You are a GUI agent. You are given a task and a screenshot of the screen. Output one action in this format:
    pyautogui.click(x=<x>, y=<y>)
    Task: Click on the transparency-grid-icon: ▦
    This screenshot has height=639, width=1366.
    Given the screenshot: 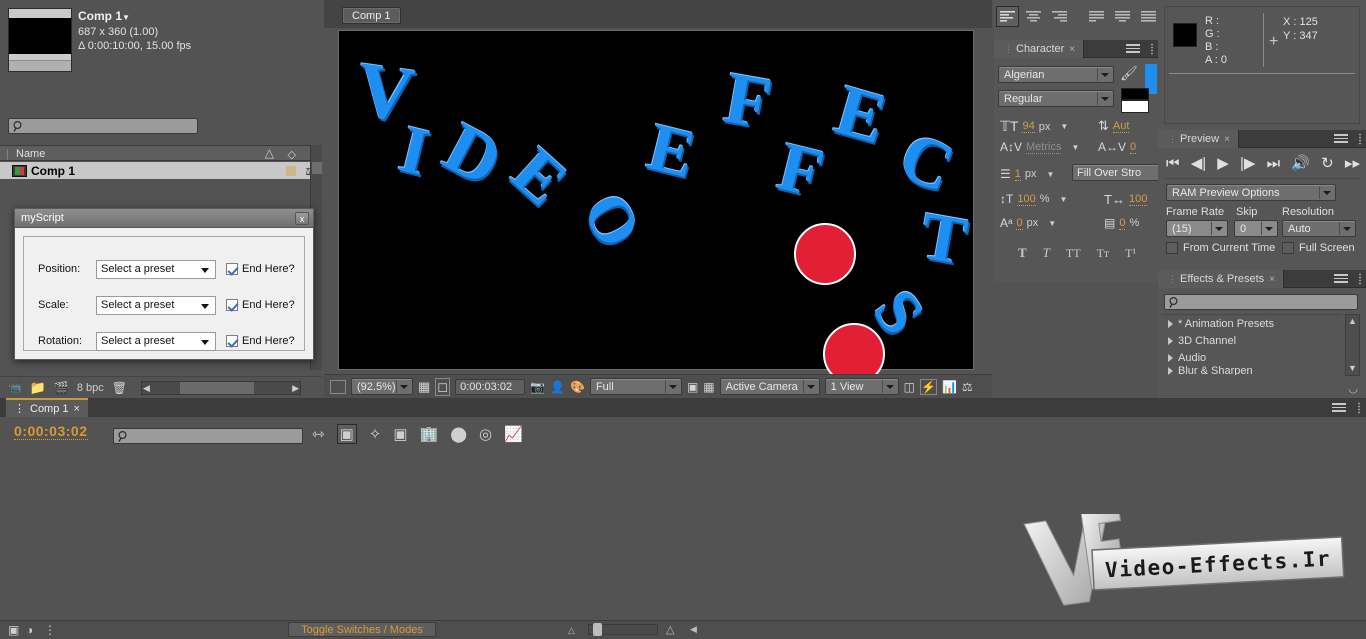 What is the action you would take?
    pyautogui.click(x=708, y=387)
    